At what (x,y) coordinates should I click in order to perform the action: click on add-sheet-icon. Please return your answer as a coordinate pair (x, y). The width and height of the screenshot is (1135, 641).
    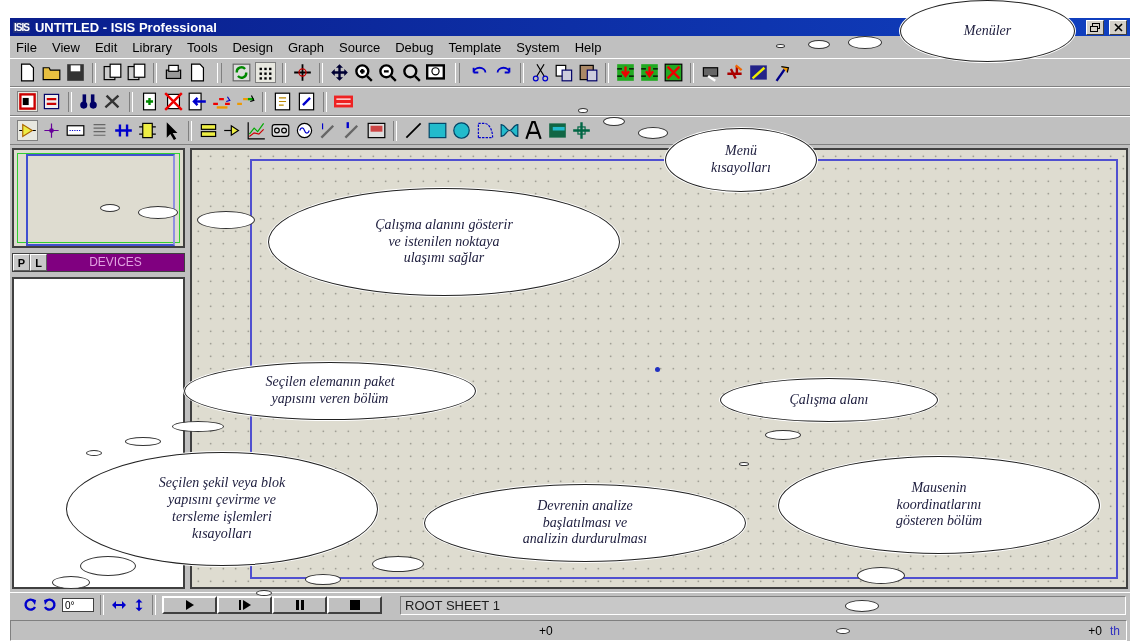
    Looking at the image, I should click on (149, 101).